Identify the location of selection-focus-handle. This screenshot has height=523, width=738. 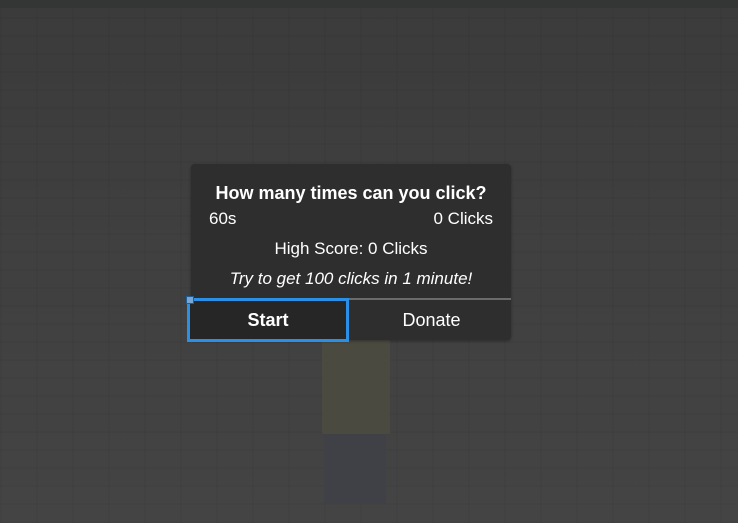
(190, 300).